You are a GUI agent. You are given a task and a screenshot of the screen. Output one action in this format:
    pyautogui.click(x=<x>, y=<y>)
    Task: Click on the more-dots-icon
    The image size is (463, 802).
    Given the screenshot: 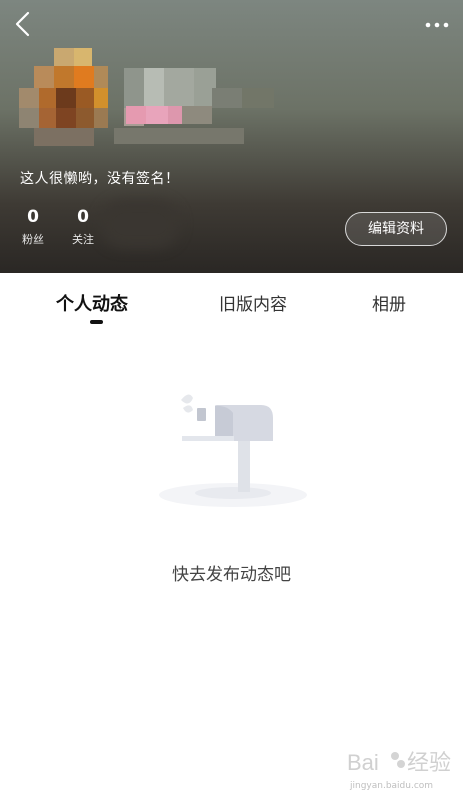 What is the action you would take?
    pyautogui.click(x=437, y=25)
    